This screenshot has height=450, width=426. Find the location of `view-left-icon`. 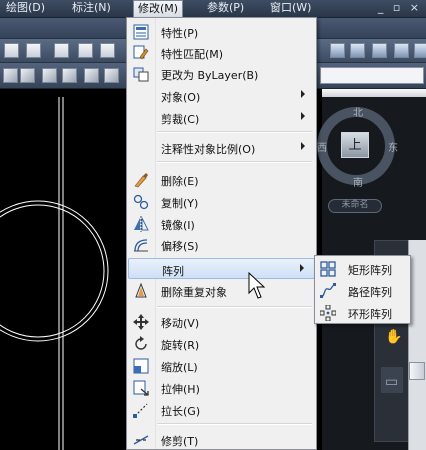

view-left-icon is located at coordinates (49, 75).